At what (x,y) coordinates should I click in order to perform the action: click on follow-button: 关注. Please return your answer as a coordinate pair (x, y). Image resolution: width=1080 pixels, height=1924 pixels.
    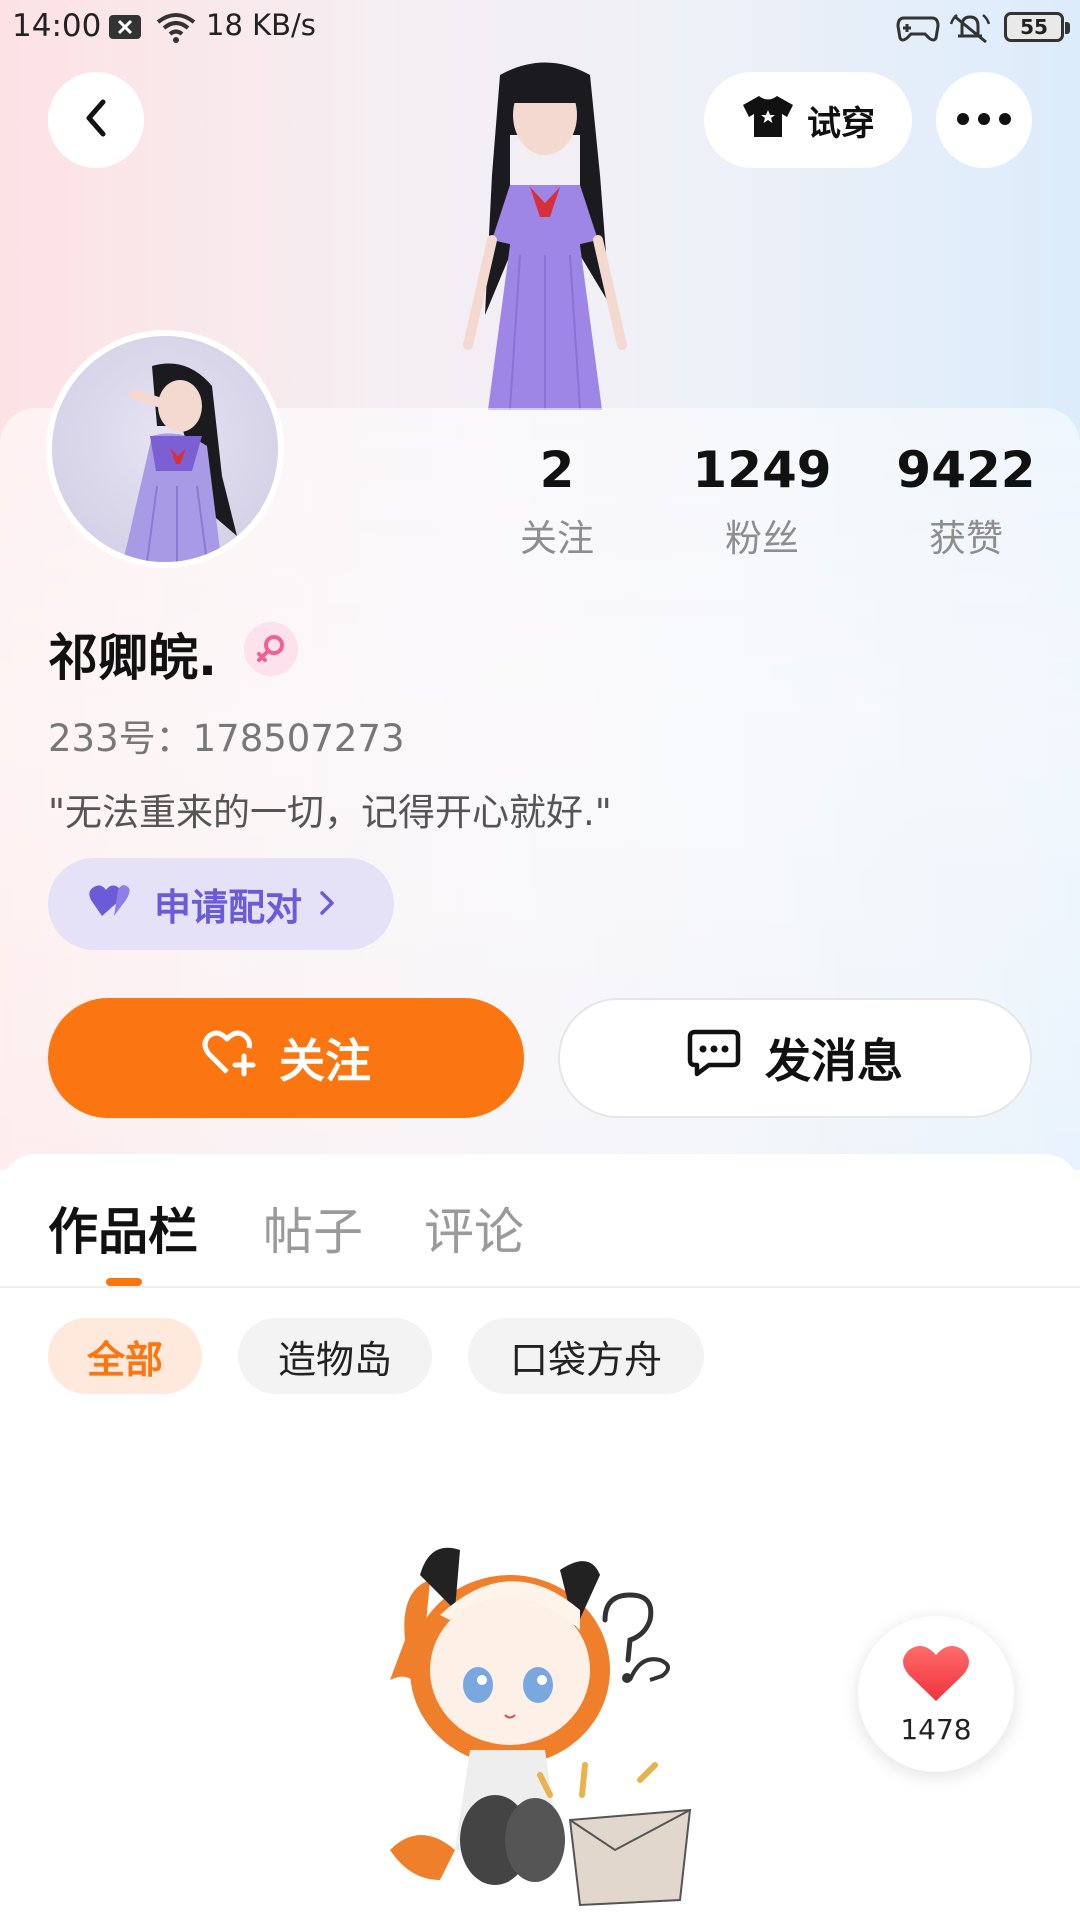
    Looking at the image, I should click on (286, 1058).